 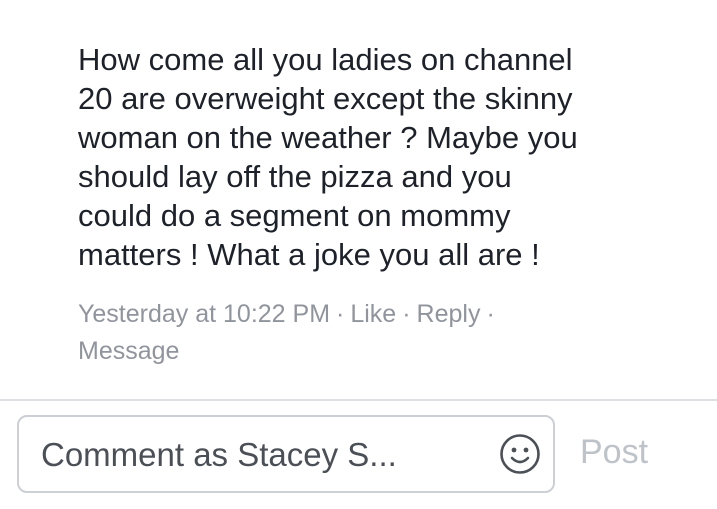 I want to click on smiley-face-icon, so click(x=520, y=454).